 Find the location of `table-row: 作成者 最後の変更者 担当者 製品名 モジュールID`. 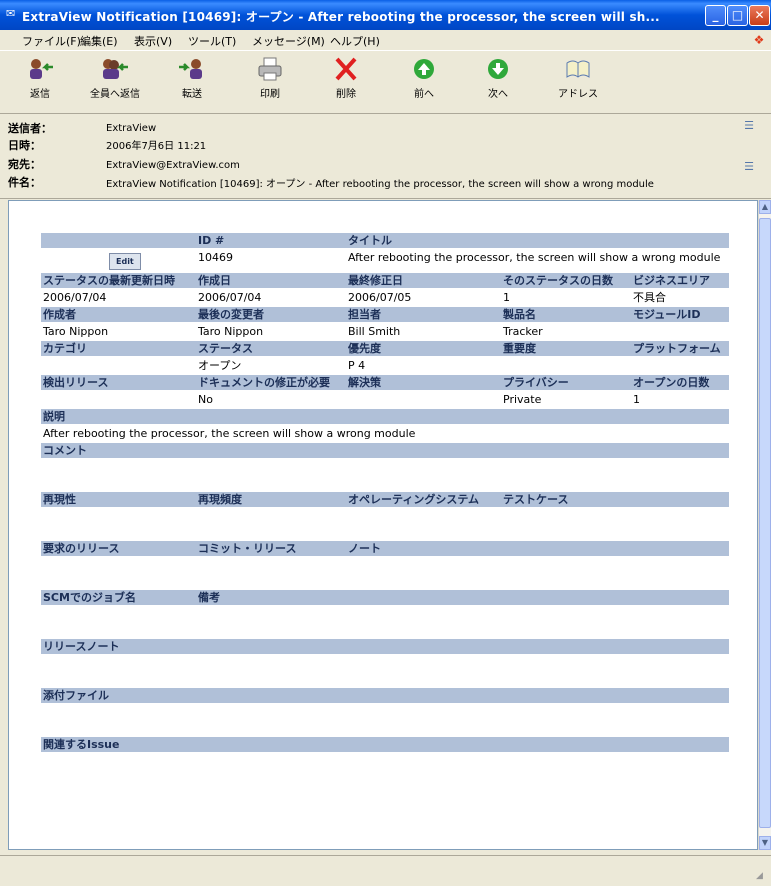

table-row: 作成者 最後の変更者 担当者 製品名 モジュールID is located at coordinates (385, 314).